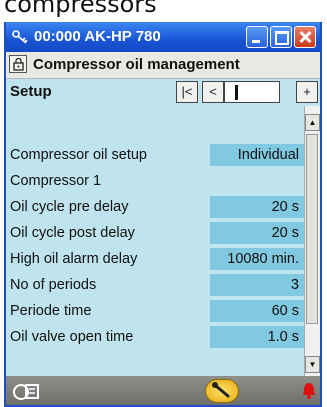 This screenshot has width=327, height=407. I want to click on list-item: Compressor oil setup Individual, so click(155, 155).